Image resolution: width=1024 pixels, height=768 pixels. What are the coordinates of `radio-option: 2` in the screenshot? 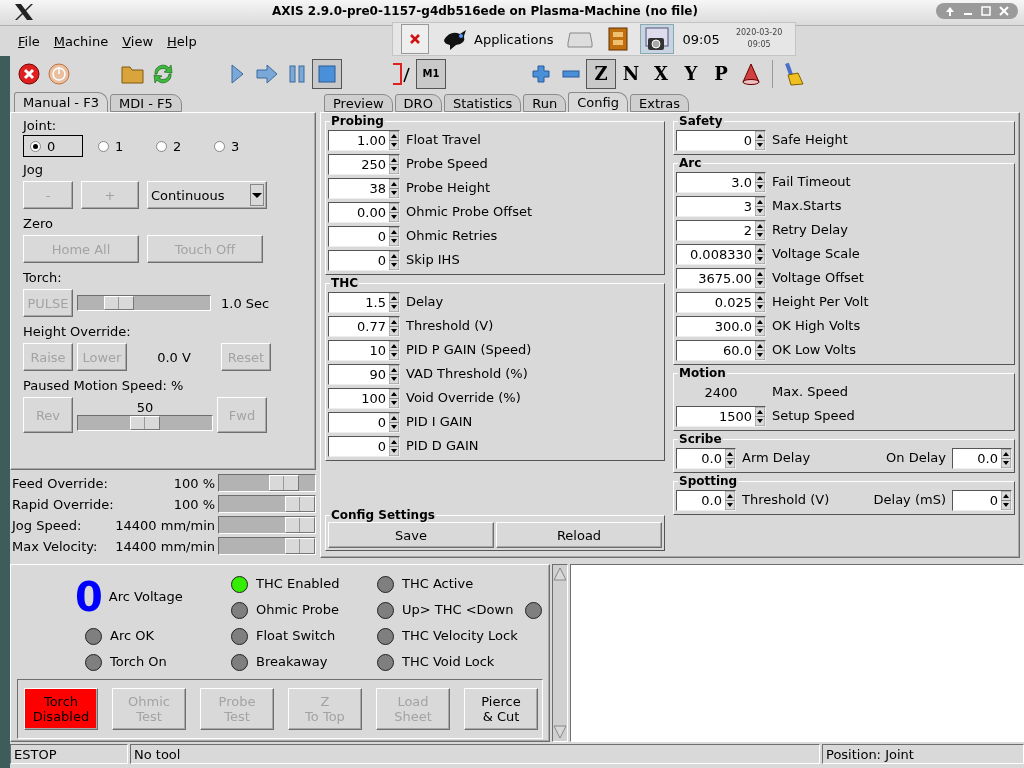 It's located at (174, 146).